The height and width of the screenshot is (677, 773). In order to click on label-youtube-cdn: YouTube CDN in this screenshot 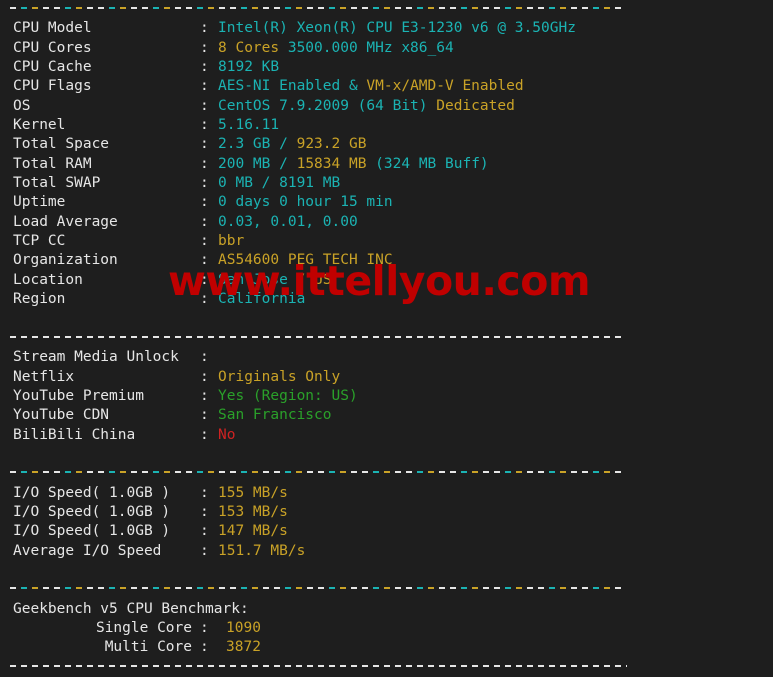, I will do `click(61, 415)`.